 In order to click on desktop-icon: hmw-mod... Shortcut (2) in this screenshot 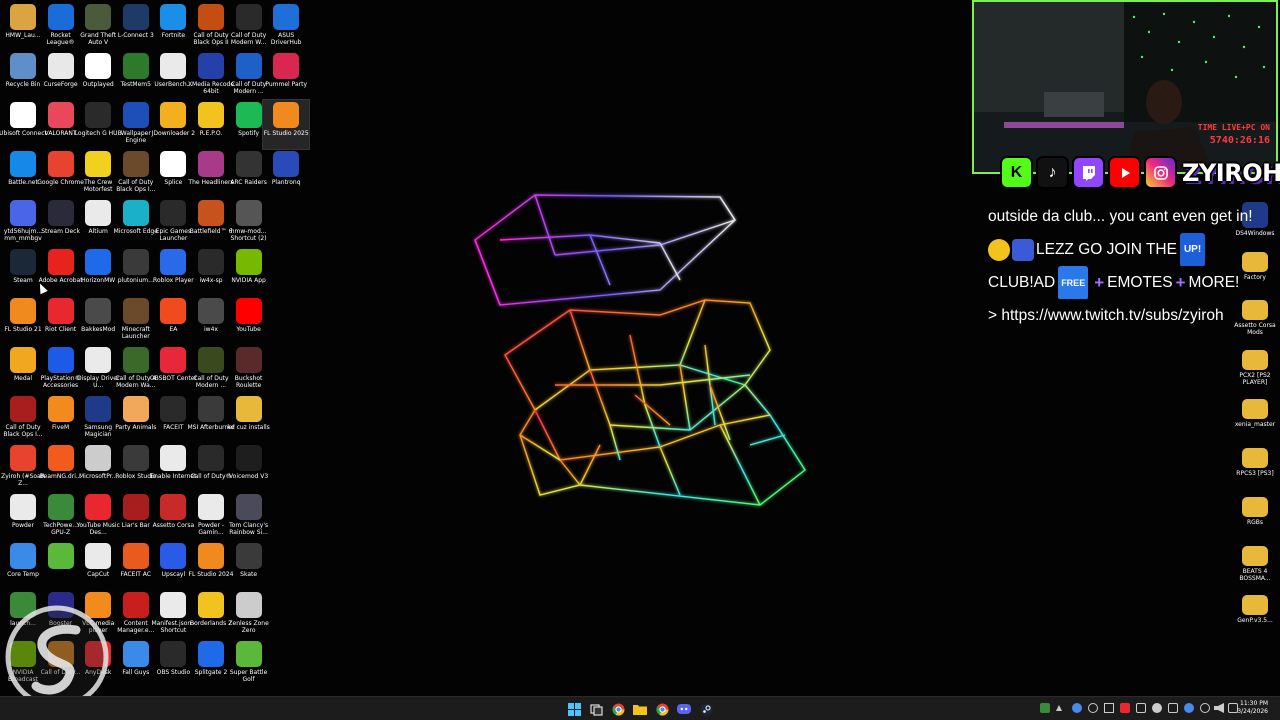, I will do `click(249, 222)`.